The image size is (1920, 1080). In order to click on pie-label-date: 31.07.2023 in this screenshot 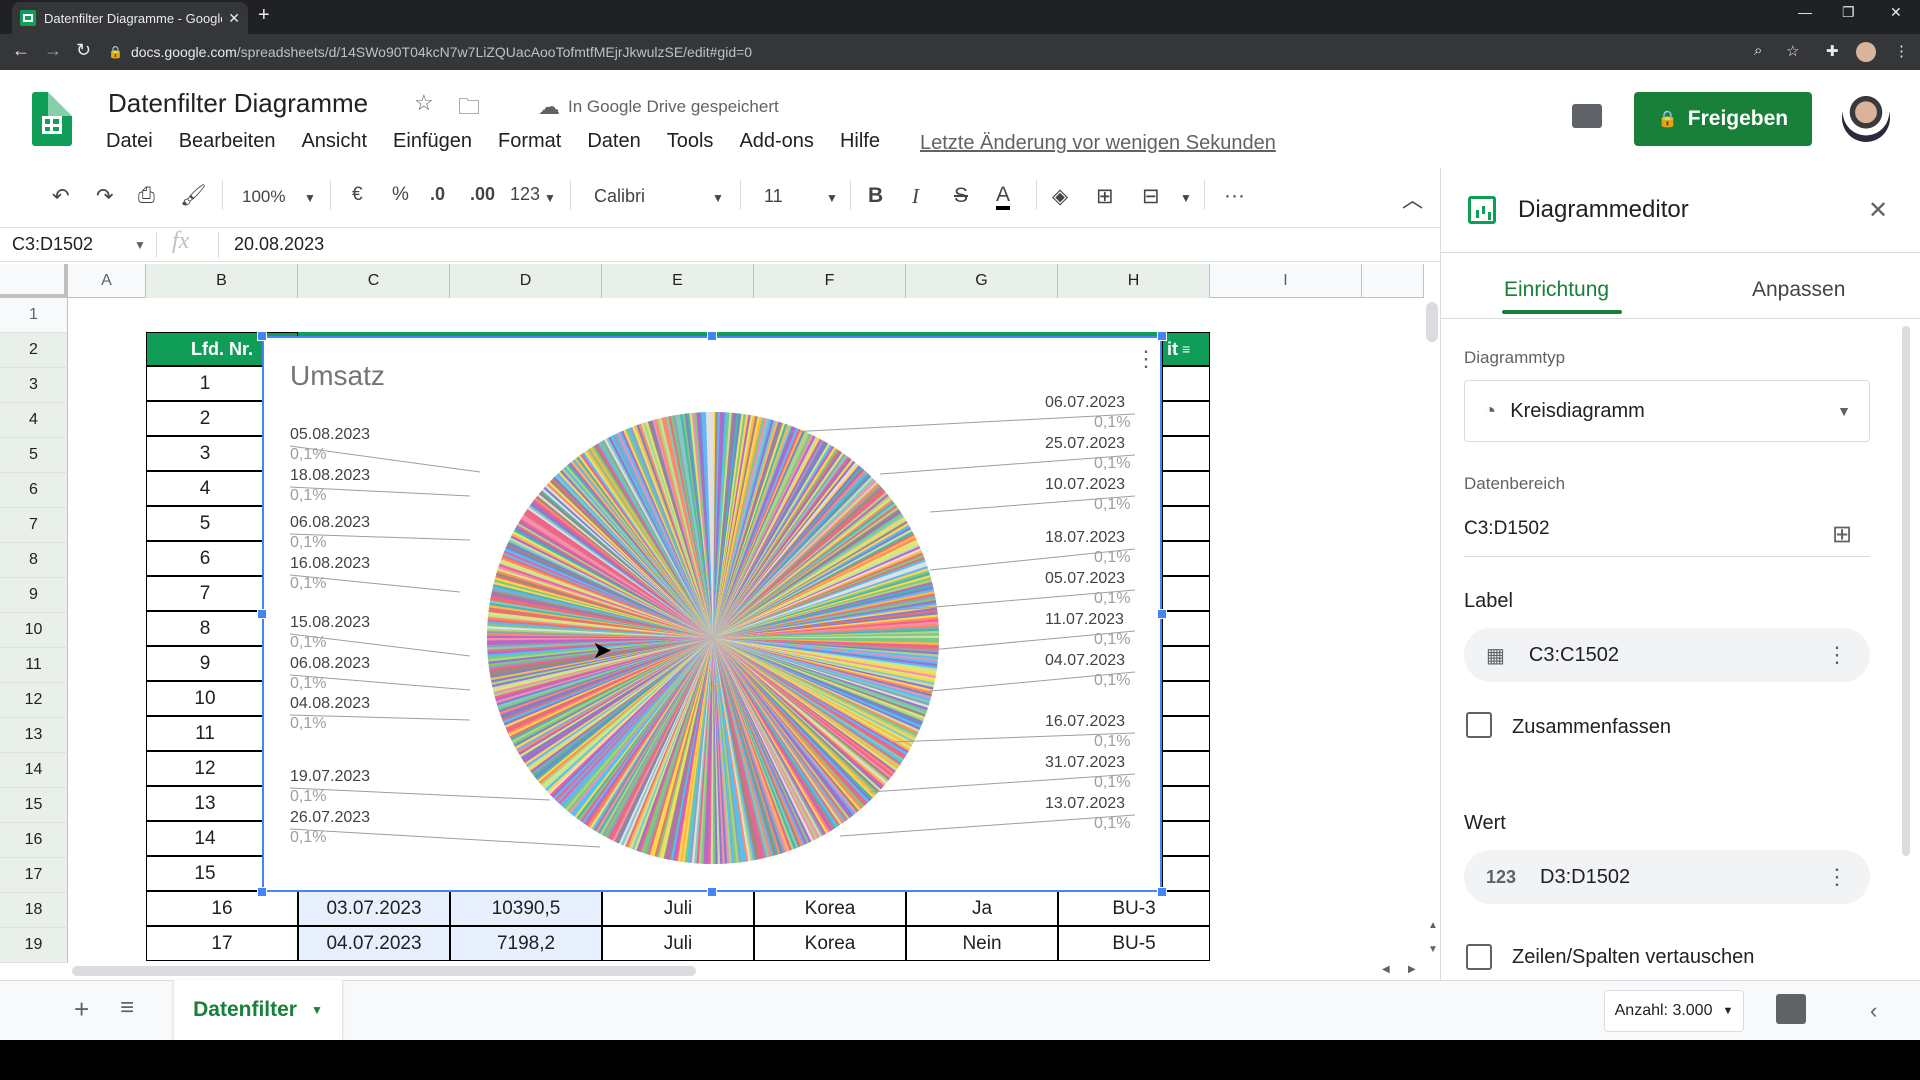, I will do `click(1085, 763)`.